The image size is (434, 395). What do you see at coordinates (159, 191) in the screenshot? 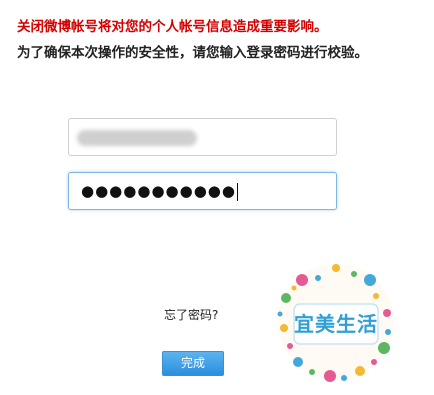
I see `password-dots: ●●●●●●●●●●●` at bounding box center [159, 191].